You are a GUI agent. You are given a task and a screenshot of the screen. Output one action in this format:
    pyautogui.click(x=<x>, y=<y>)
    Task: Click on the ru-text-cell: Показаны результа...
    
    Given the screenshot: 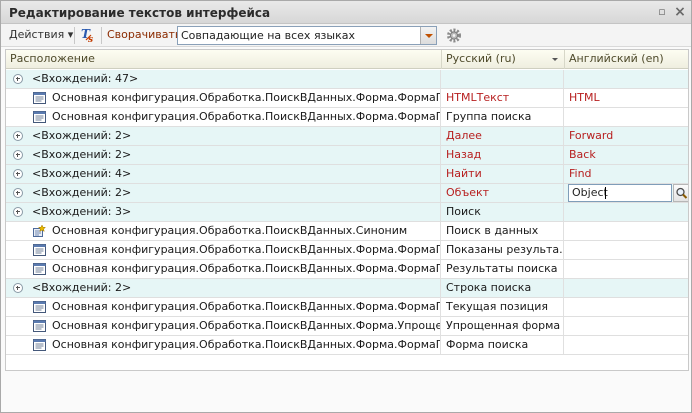 What is the action you would take?
    pyautogui.click(x=503, y=250)
    